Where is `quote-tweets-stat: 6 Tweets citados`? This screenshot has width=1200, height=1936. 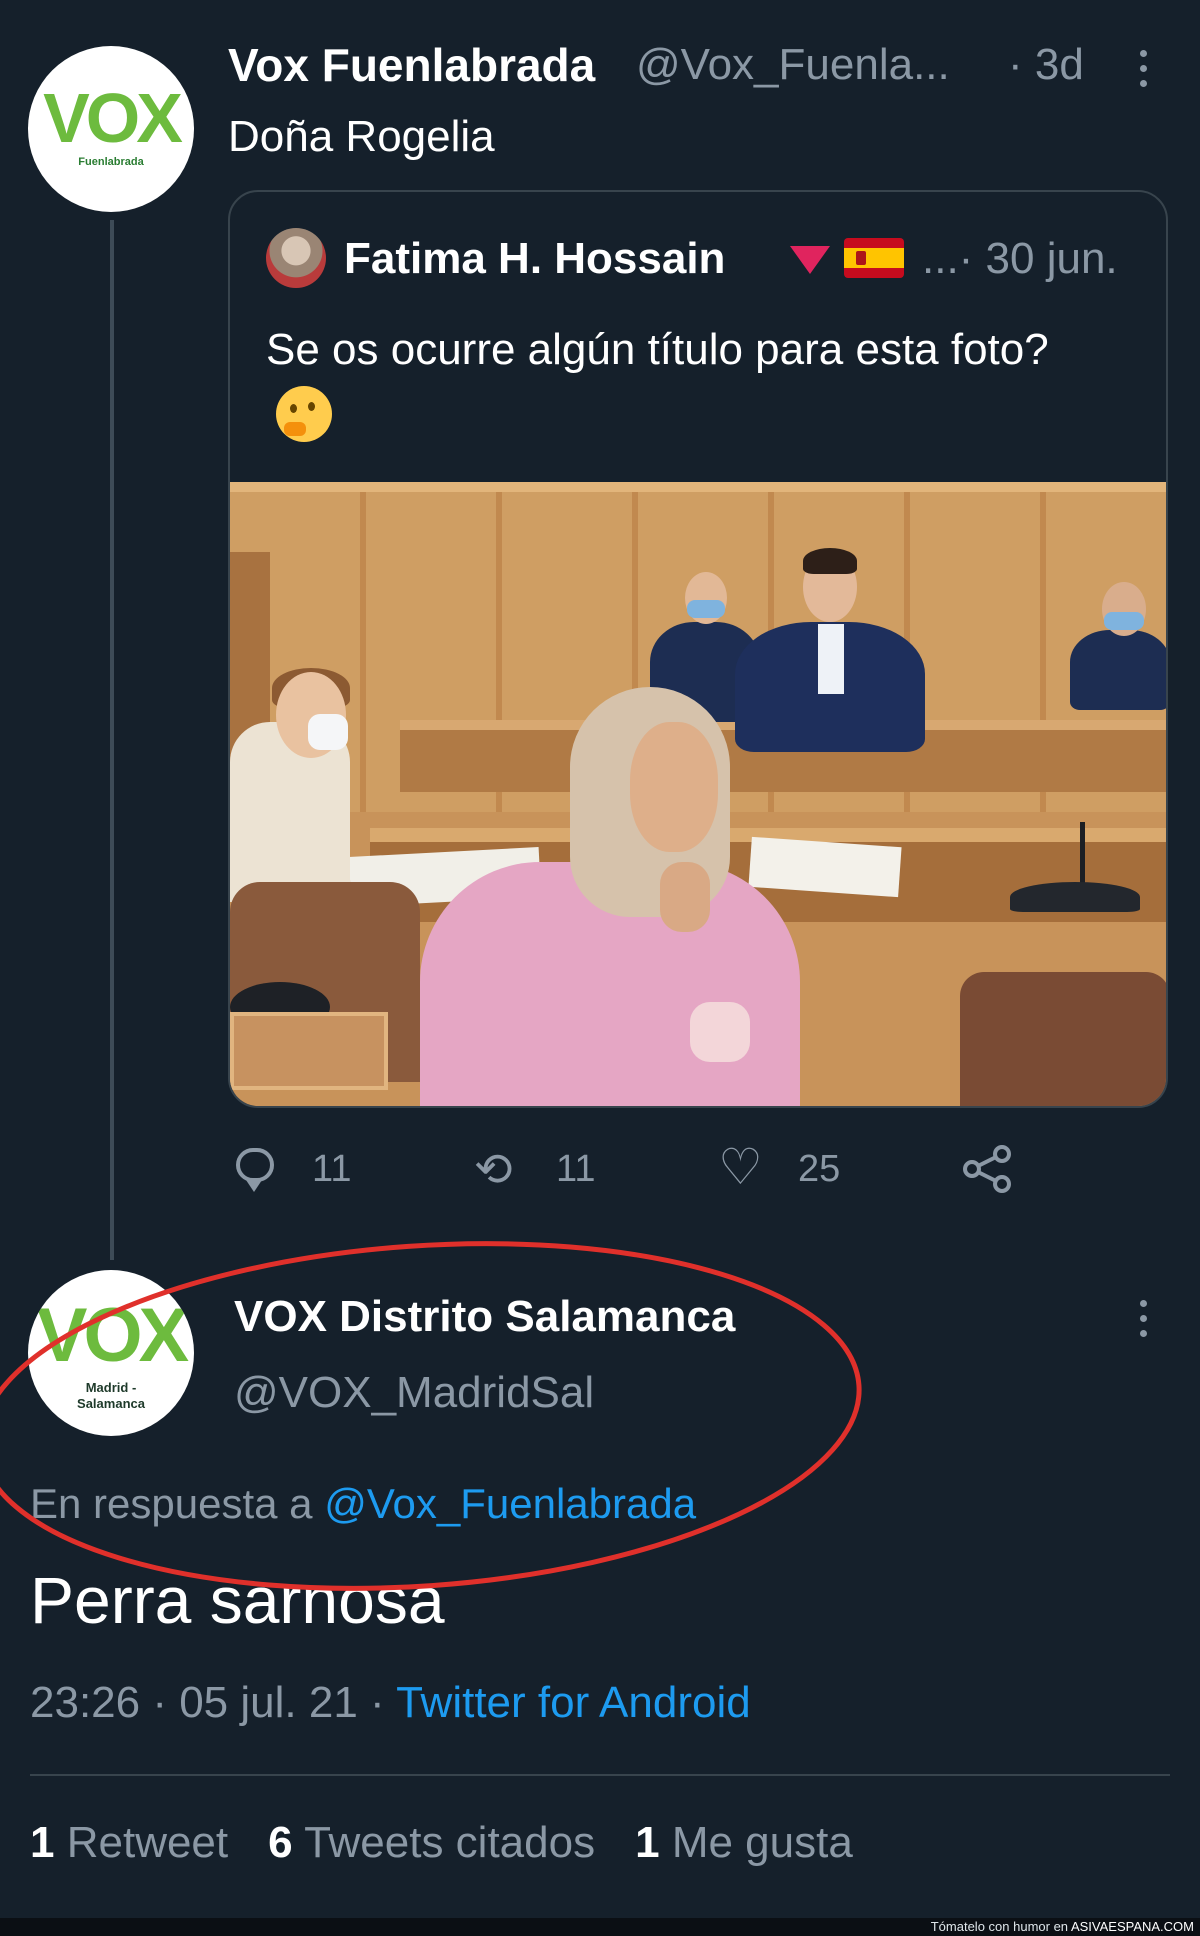 quote-tweets-stat: 6 Tweets citados is located at coordinates (431, 1842).